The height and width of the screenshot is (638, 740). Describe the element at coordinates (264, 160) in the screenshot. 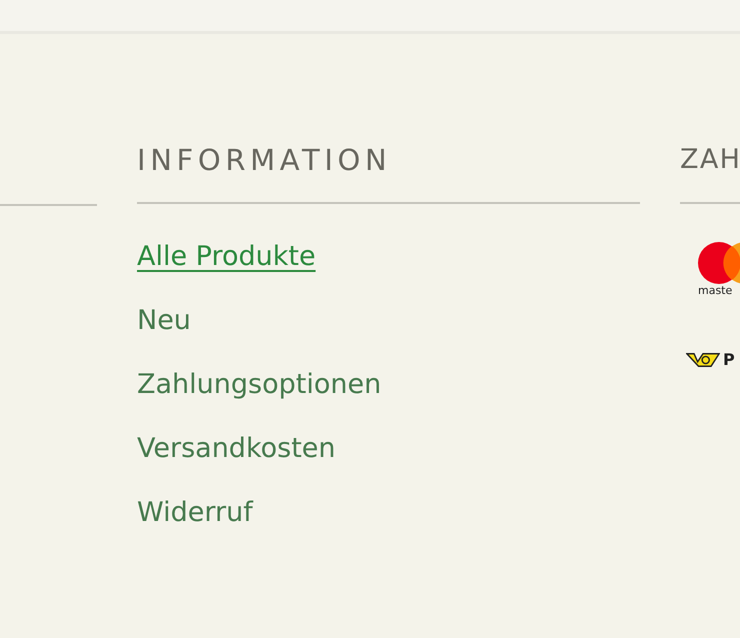

I see `column-heading: INFORMATION` at that location.